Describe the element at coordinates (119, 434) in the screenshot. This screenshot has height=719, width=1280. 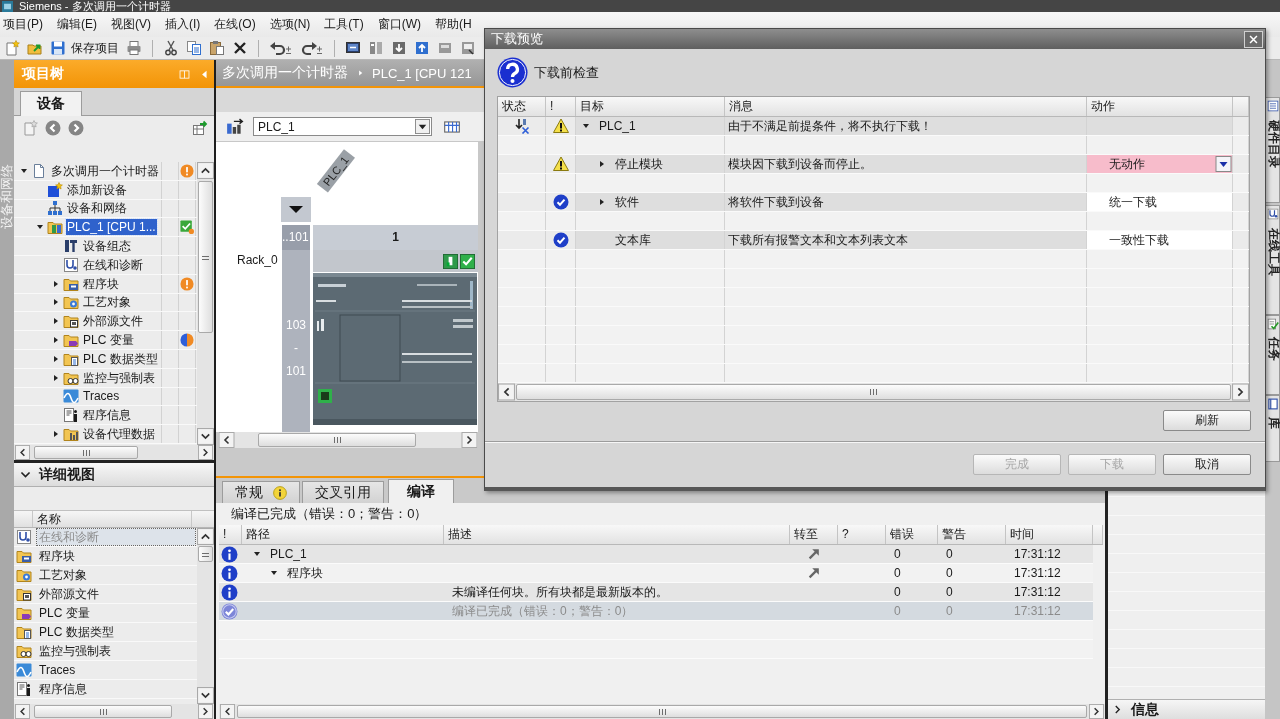
I see `tree-item: 设备代理数据` at that location.